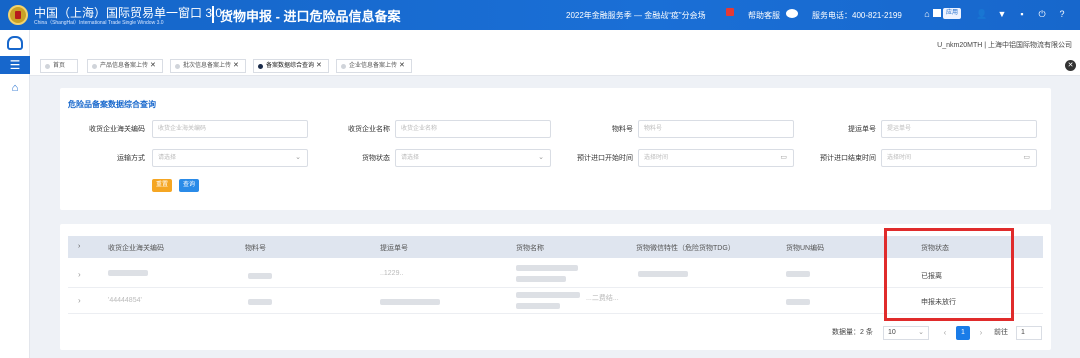  I want to click on transport-mode-select: 请选择 ⌄, so click(230, 158).